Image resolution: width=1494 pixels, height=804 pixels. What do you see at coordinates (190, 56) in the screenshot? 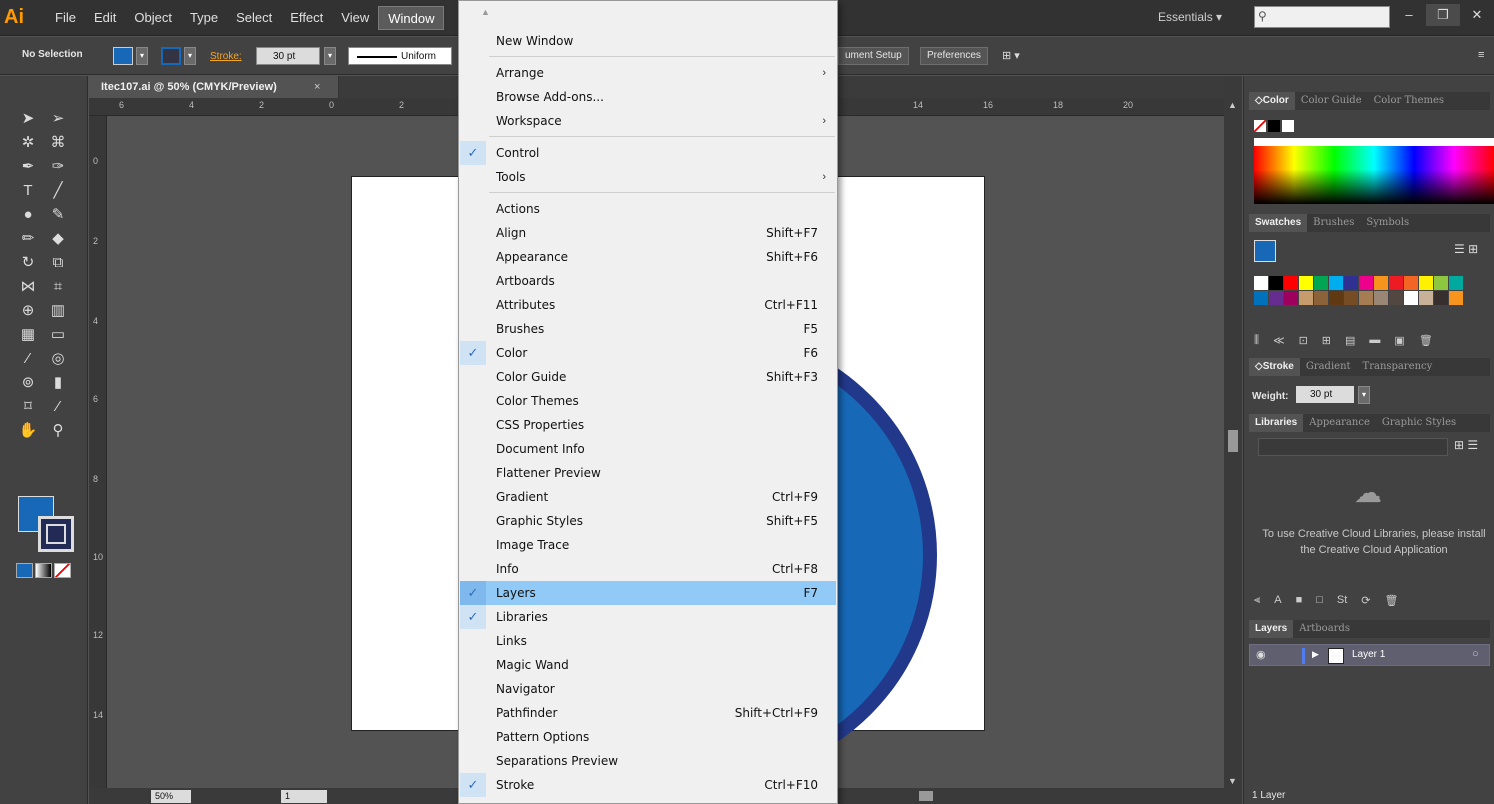
I see `stroke-dropdown-arrow: ▾` at bounding box center [190, 56].